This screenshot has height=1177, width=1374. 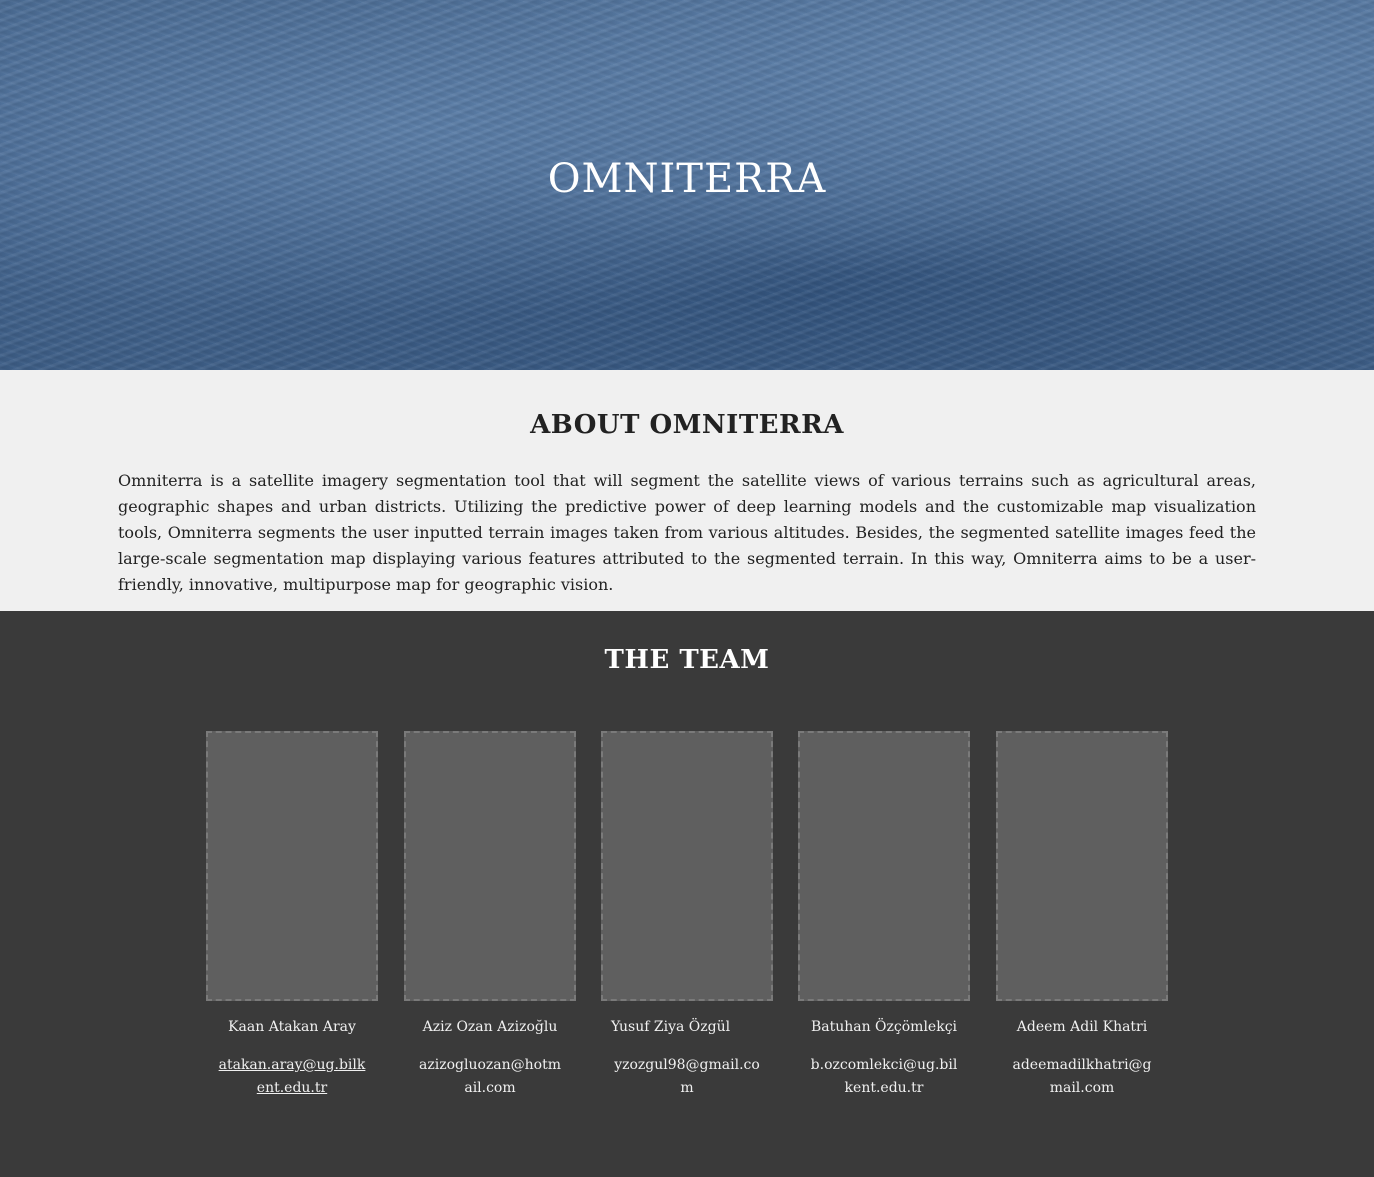 I want to click on member-email-link: atakan.aray@ug.bilkent.edu.tr, so click(x=292, y=1077).